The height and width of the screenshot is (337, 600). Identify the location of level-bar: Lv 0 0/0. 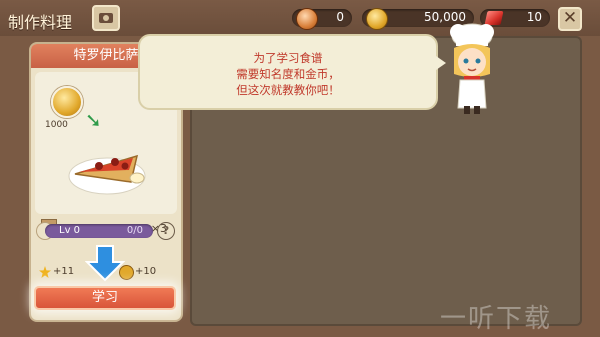
(99, 231).